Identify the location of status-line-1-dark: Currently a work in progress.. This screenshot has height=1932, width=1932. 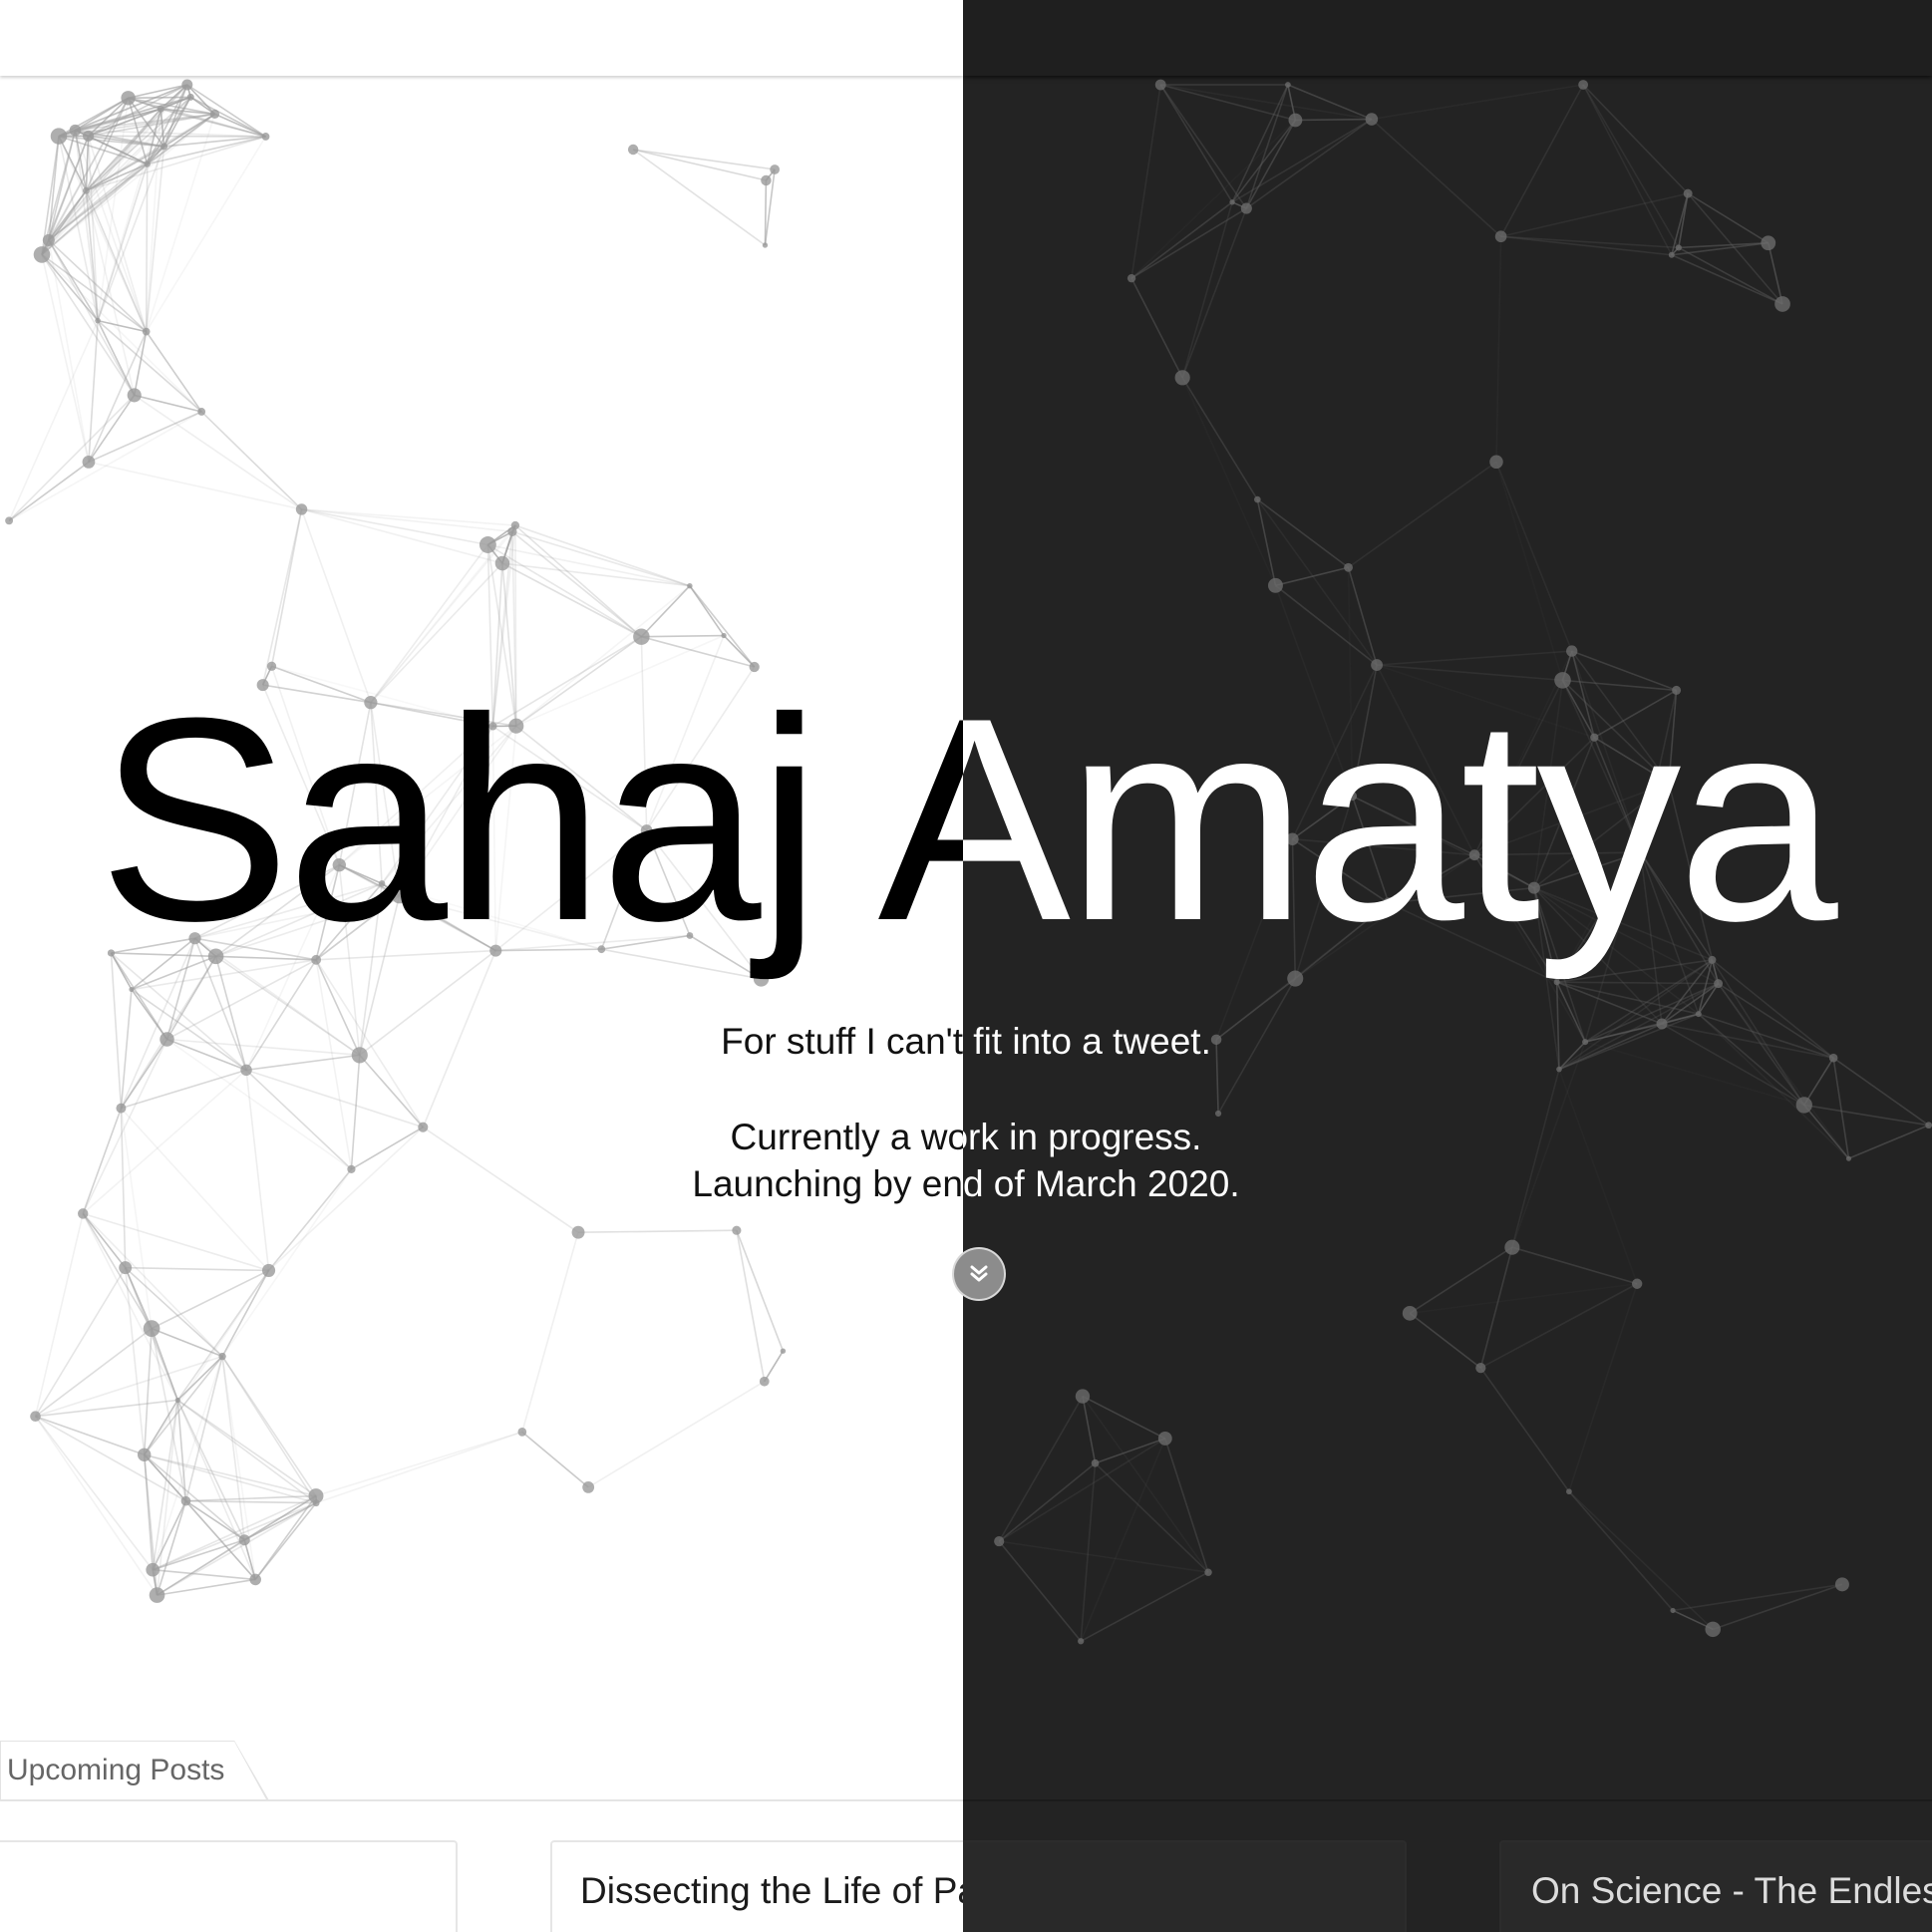
(1082, 1137).